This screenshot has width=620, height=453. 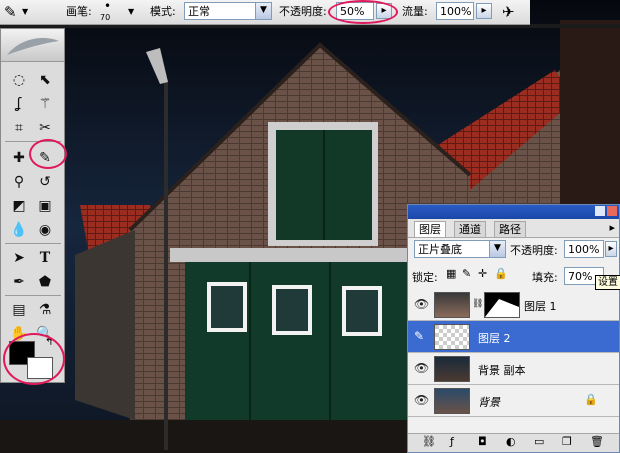 What do you see at coordinates (19, 230) in the screenshot?
I see `blur-icon: 💧` at bounding box center [19, 230].